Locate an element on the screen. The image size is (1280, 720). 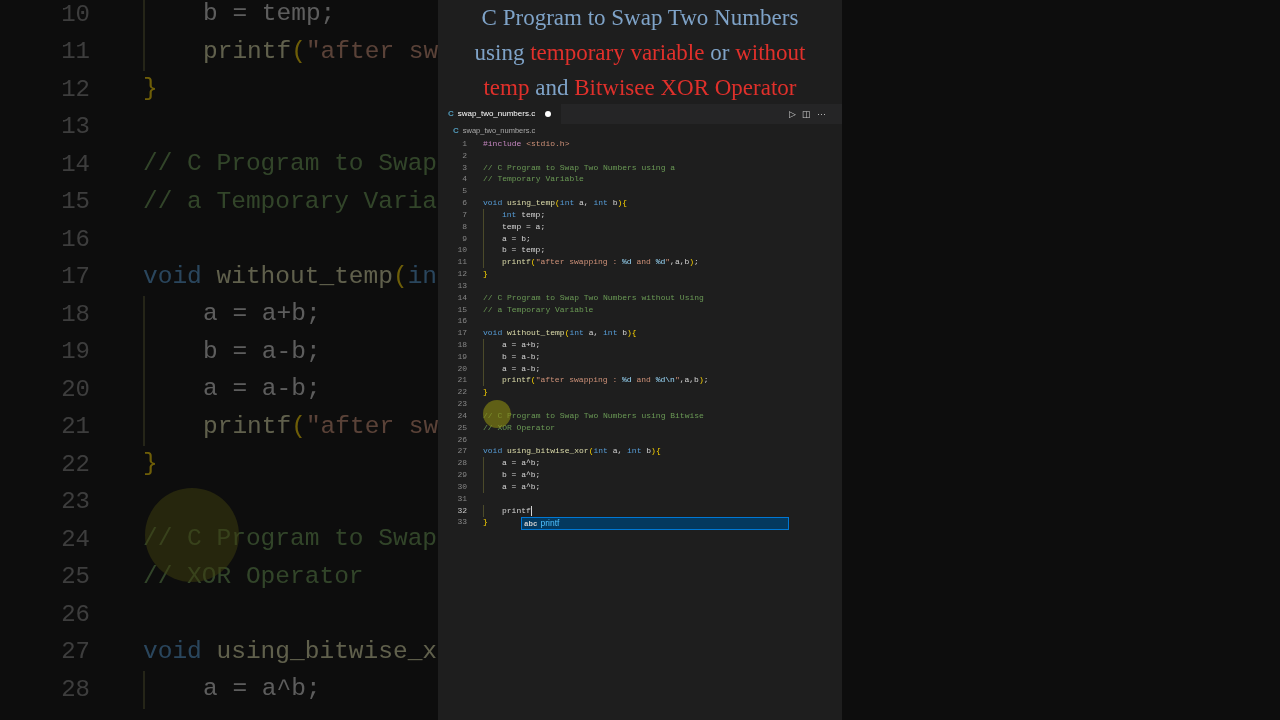
code-text: void using_temp(int a, int b){ is located at coordinates (555, 203).